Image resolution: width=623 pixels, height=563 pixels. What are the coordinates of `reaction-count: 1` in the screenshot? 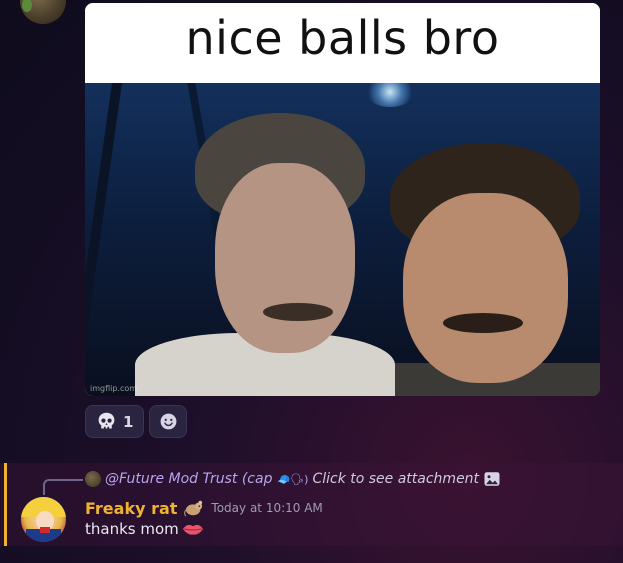 It's located at (128, 421).